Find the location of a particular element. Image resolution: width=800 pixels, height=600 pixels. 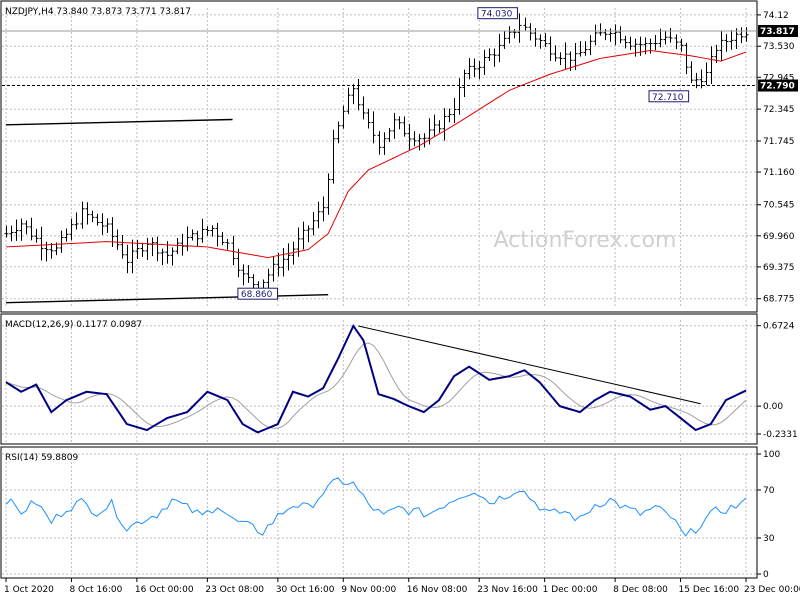

level-price-label: 72.790 is located at coordinates (777, 87).